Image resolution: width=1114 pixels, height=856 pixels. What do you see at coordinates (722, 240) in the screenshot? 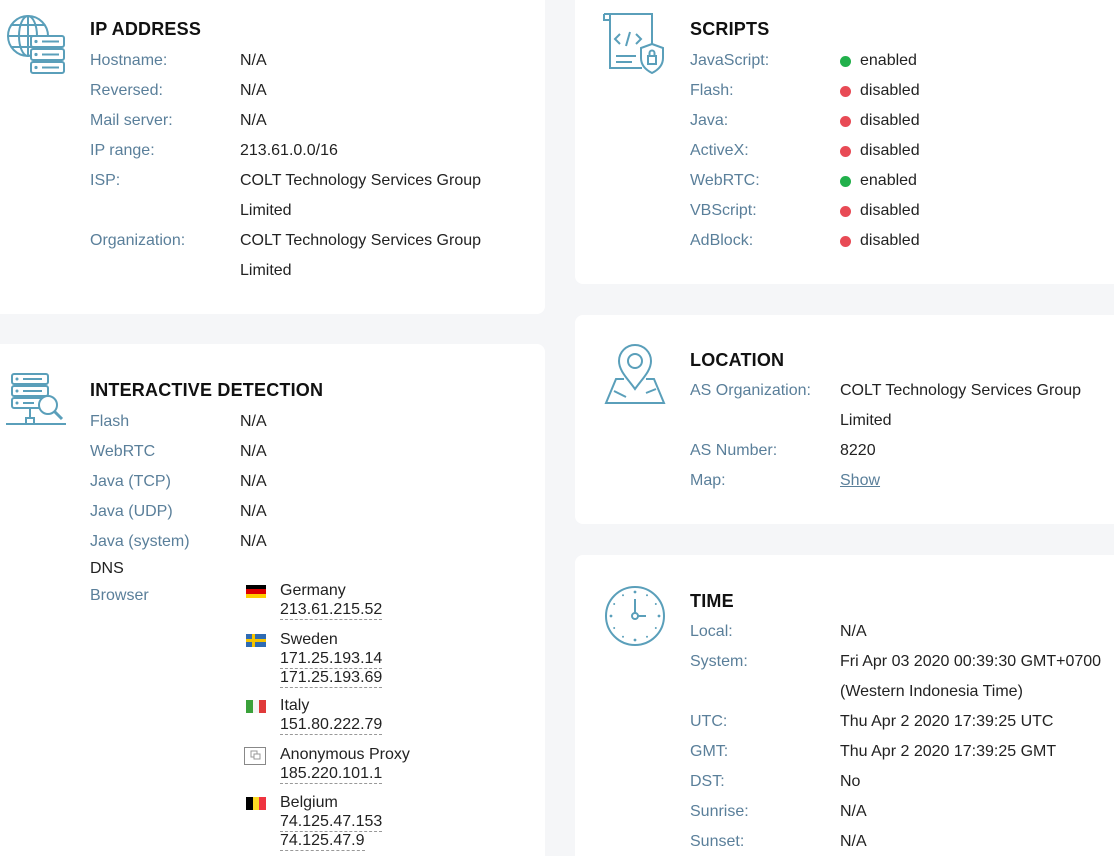
I see `script-field-label: AdBlock:` at bounding box center [722, 240].